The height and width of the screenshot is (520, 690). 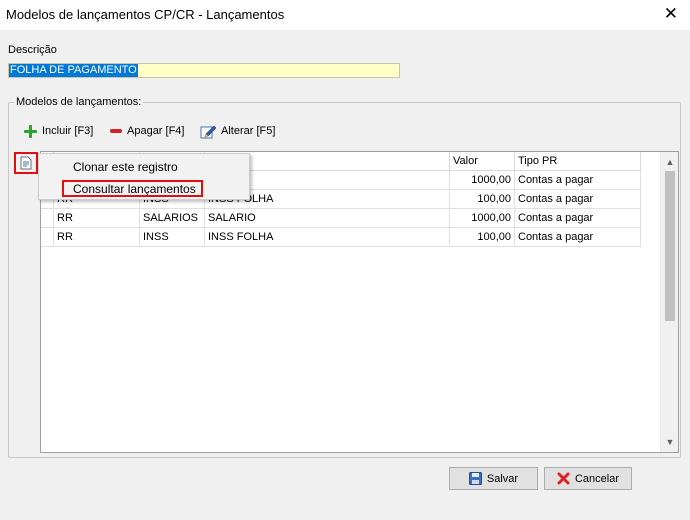 I want to click on menu-item-clonar: Clonar este registro, so click(x=125, y=167).